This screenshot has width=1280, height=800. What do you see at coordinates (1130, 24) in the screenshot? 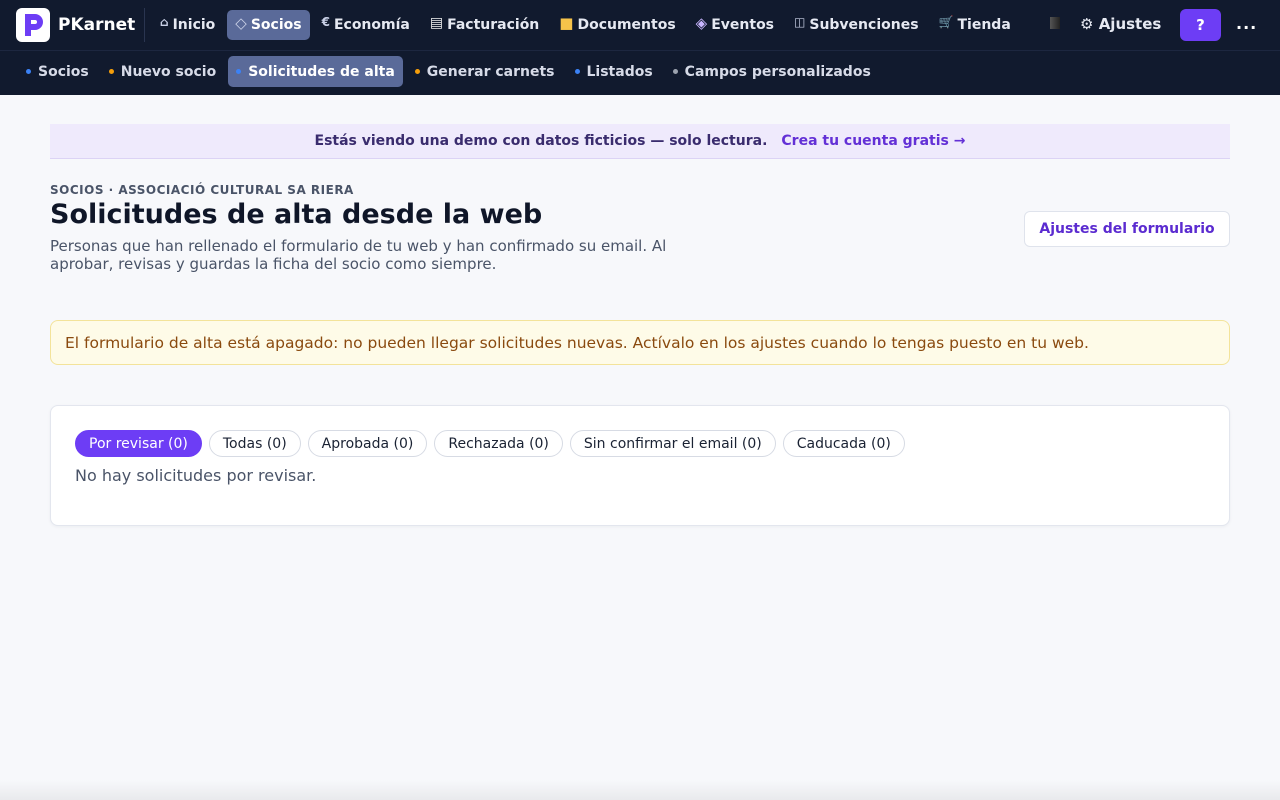
I see `settings-label: Ajustes` at bounding box center [1130, 24].